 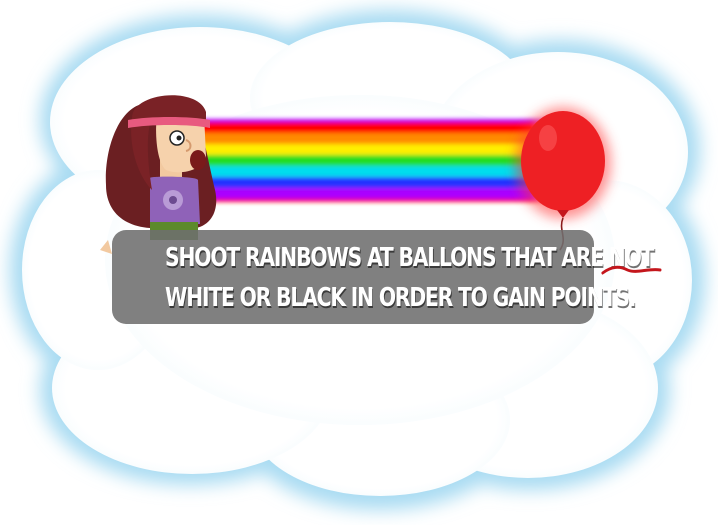 I want to click on red-balloon, so click(x=563, y=179).